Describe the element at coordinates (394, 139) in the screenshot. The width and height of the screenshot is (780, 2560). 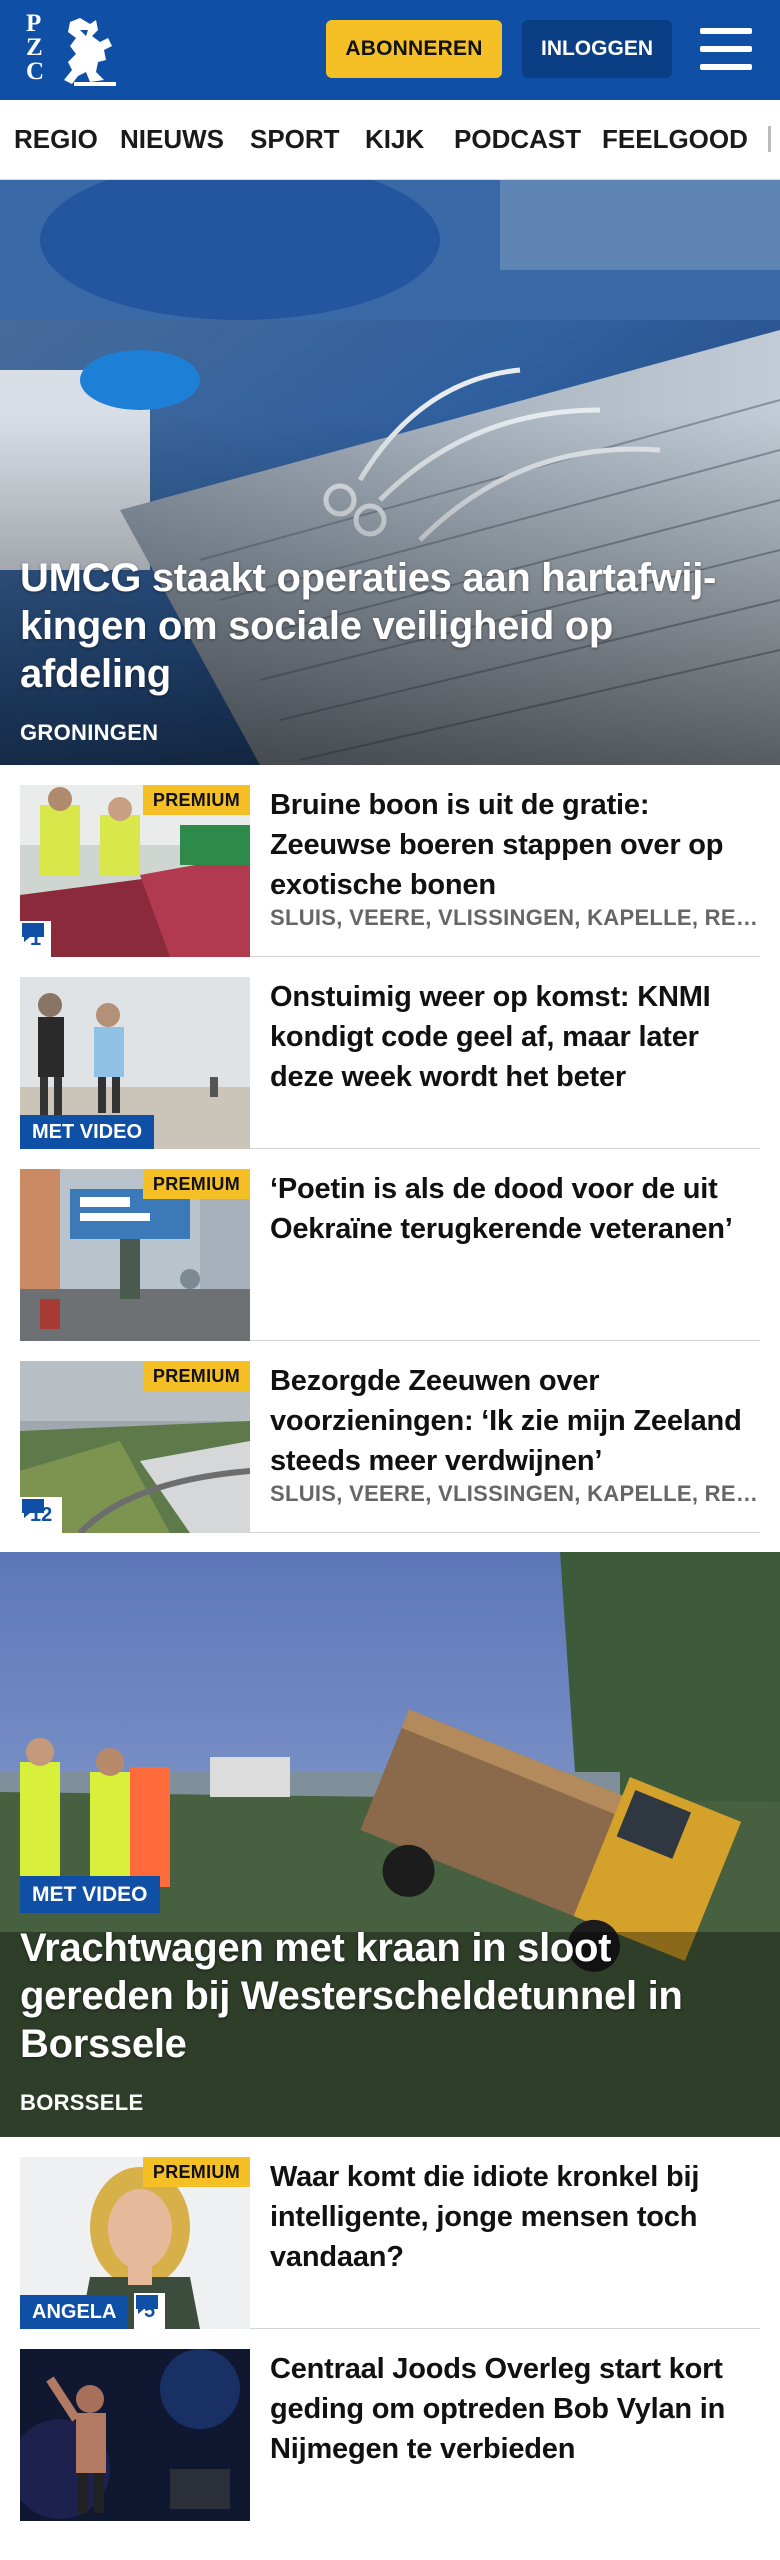
I see `nav-item-kijk: KIJK` at that location.